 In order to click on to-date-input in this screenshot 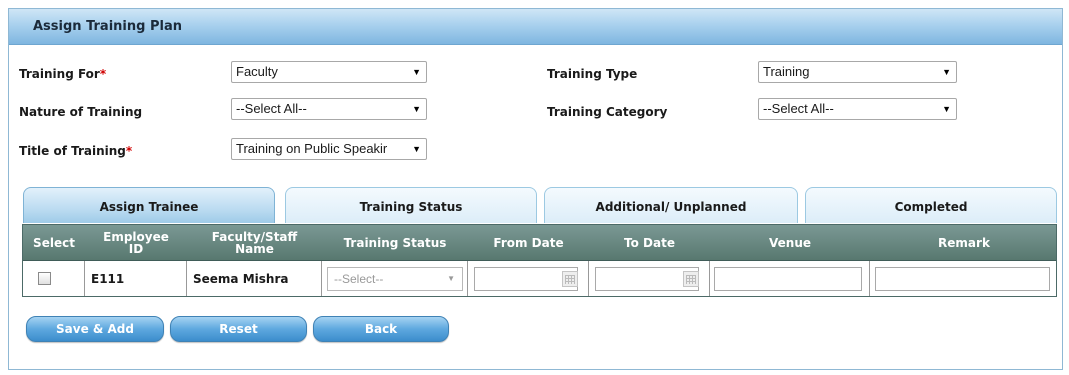, I will do `click(647, 278)`.